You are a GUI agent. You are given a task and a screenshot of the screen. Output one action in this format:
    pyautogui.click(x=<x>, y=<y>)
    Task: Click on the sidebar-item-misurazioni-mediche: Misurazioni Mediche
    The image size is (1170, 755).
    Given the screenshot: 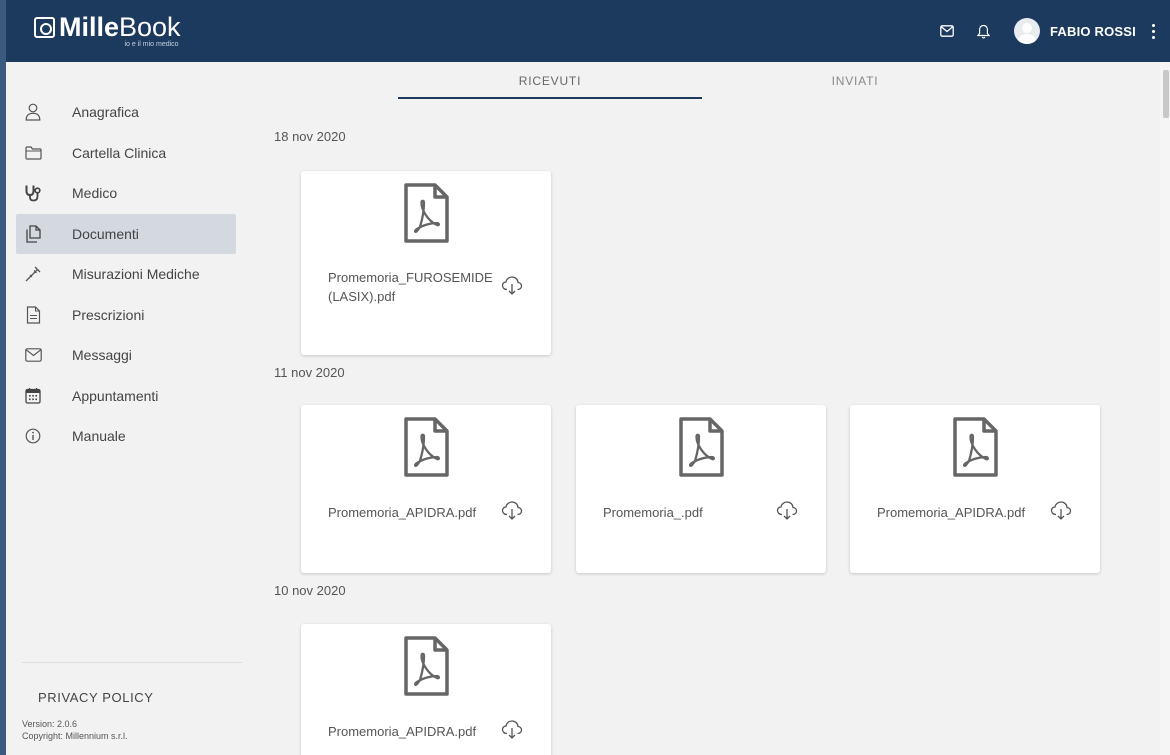 What is the action you would take?
    pyautogui.click(x=126, y=274)
    